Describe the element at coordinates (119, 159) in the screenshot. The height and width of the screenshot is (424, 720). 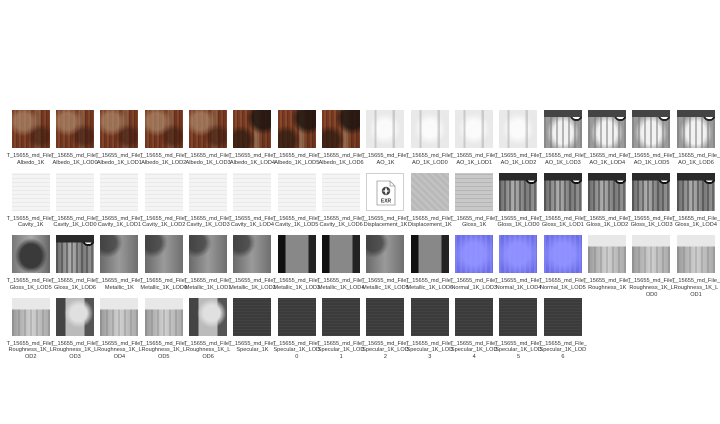
I see `file-name: T_15655_md_File_Albedo_1K_LOD1` at that location.